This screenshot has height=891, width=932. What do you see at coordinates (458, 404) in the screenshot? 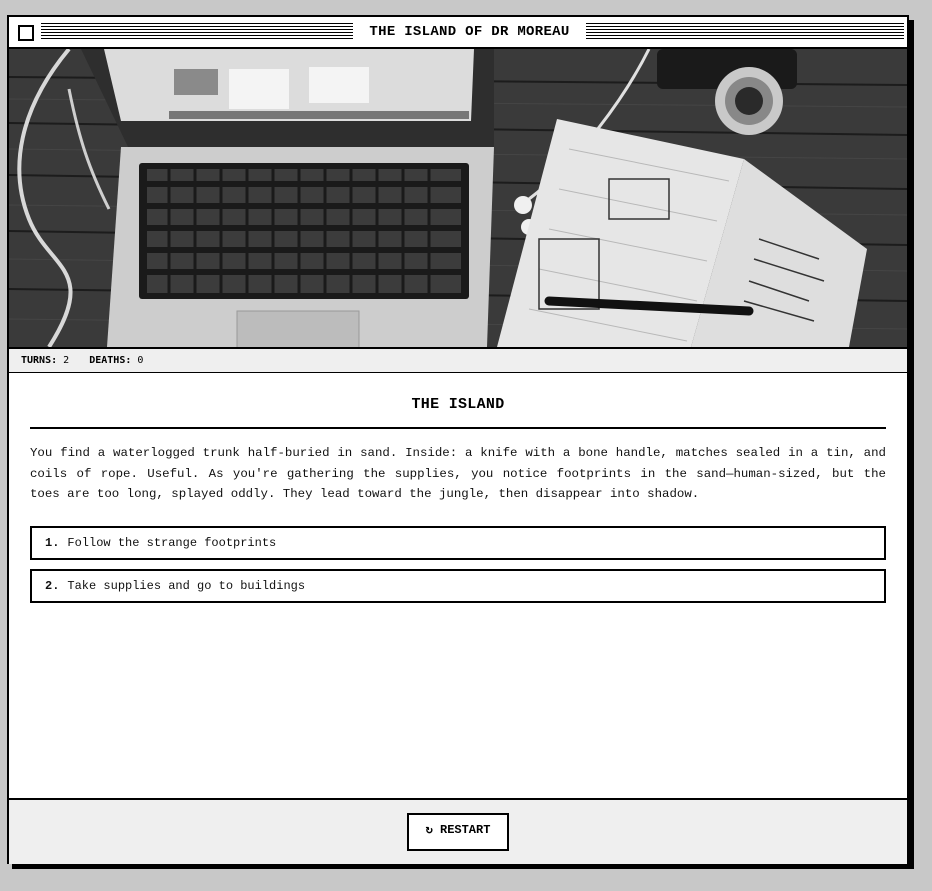
I see `scene-title: THE ISLAND` at bounding box center [458, 404].